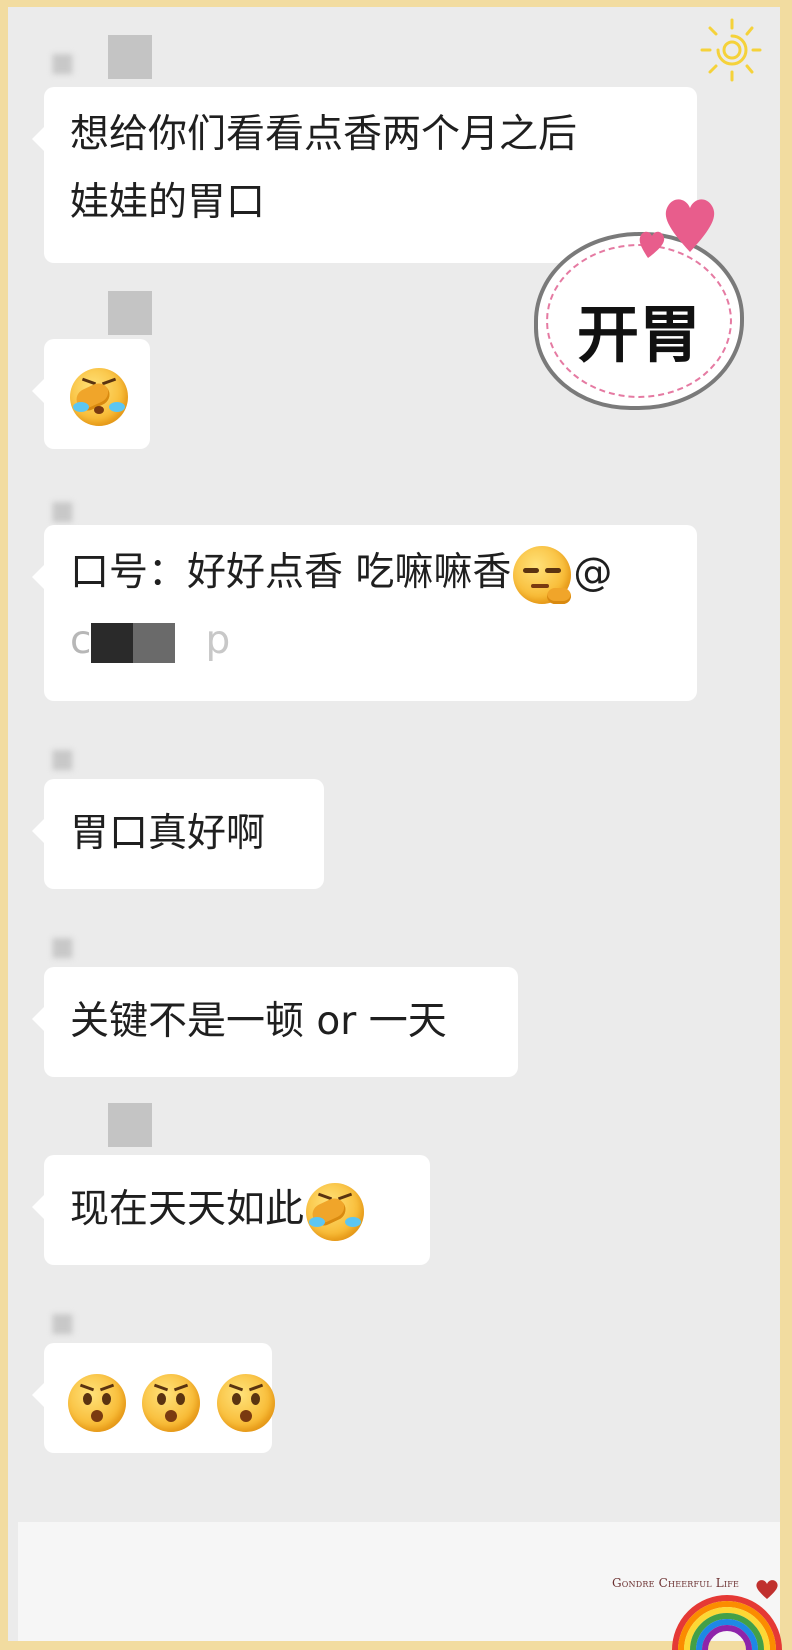 The width and height of the screenshot is (792, 1650). What do you see at coordinates (731, 50) in the screenshot?
I see `sun-icon` at bounding box center [731, 50].